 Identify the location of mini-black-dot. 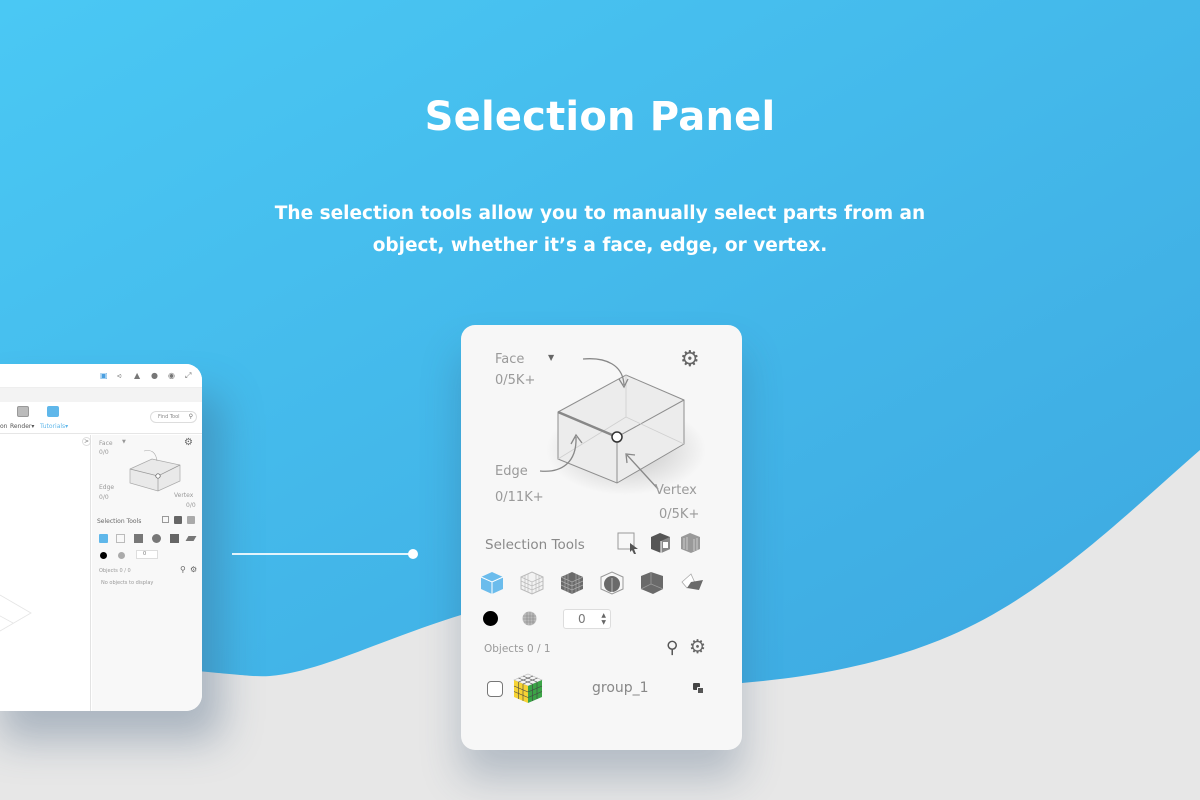
(103, 555).